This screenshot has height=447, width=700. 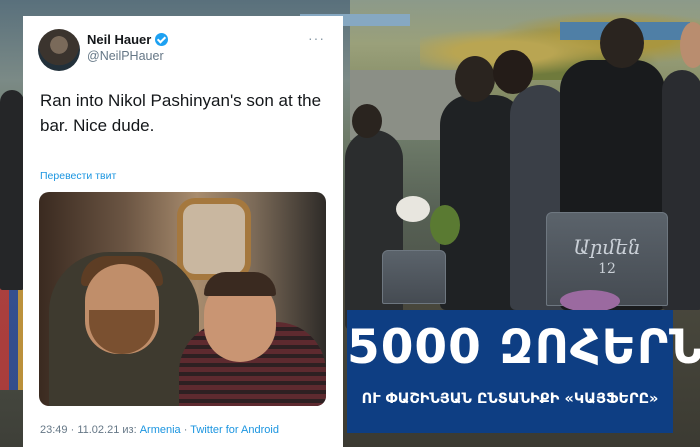 What do you see at coordinates (413, 209) in the screenshot?
I see `white-flowers` at bounding box center [413, 209].